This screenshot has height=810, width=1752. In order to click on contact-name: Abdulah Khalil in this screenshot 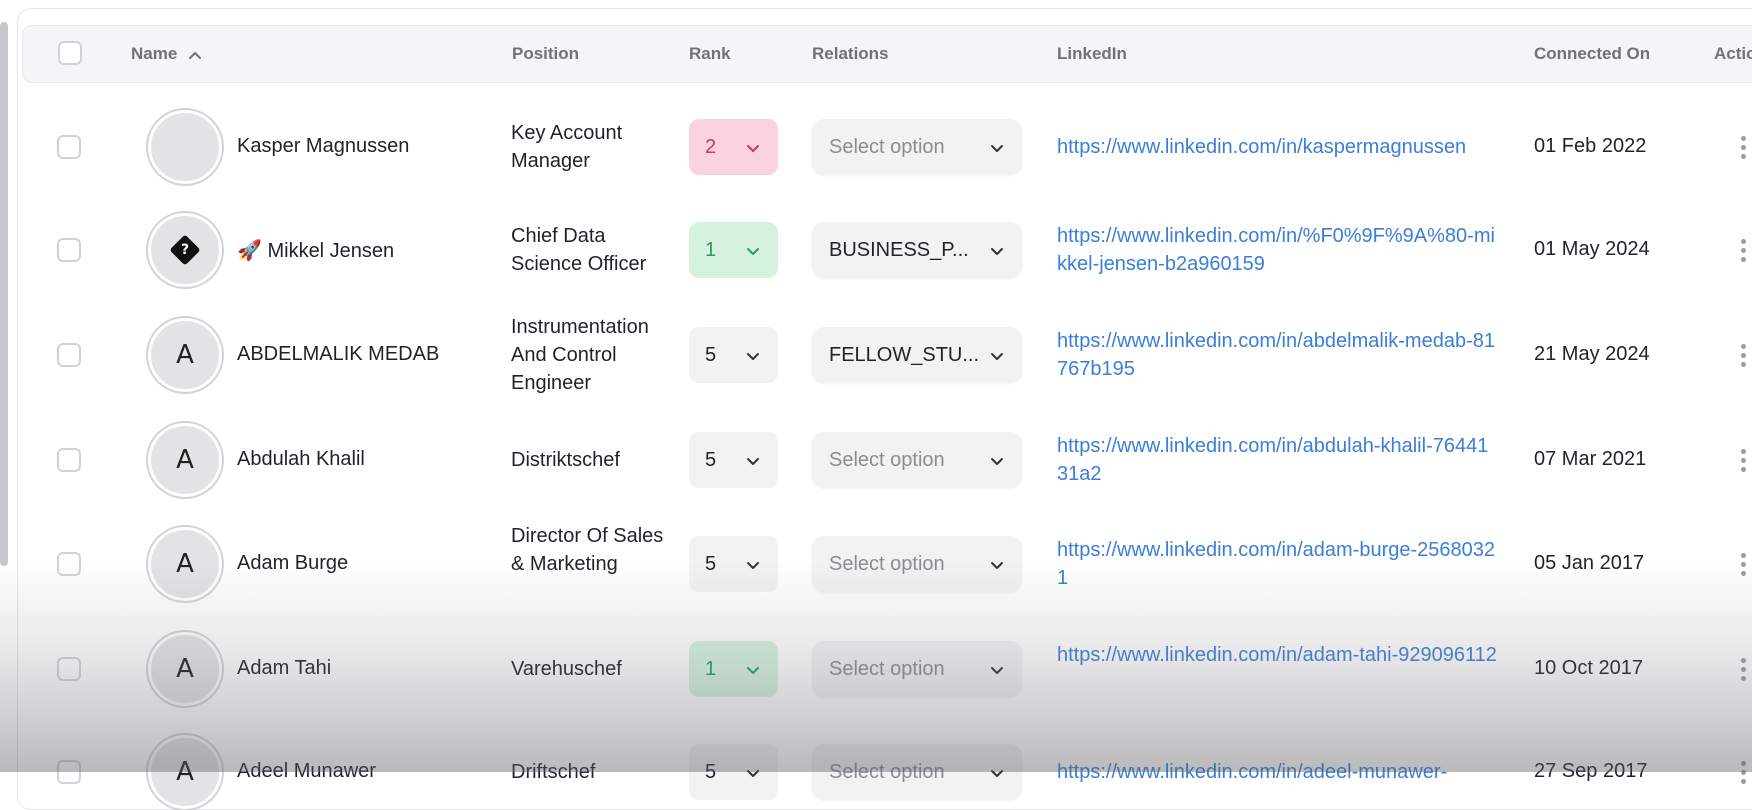, I will do `click(301, 459)`.